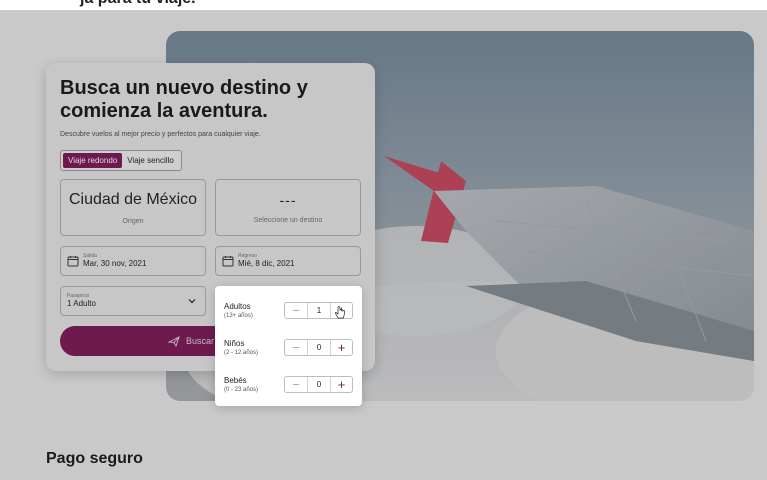 The image size is (767, 480). Describe the element at coordinates (241, 352) in the screenshot. I see `passenger-type-age: (2 - 12 años)` at that location.